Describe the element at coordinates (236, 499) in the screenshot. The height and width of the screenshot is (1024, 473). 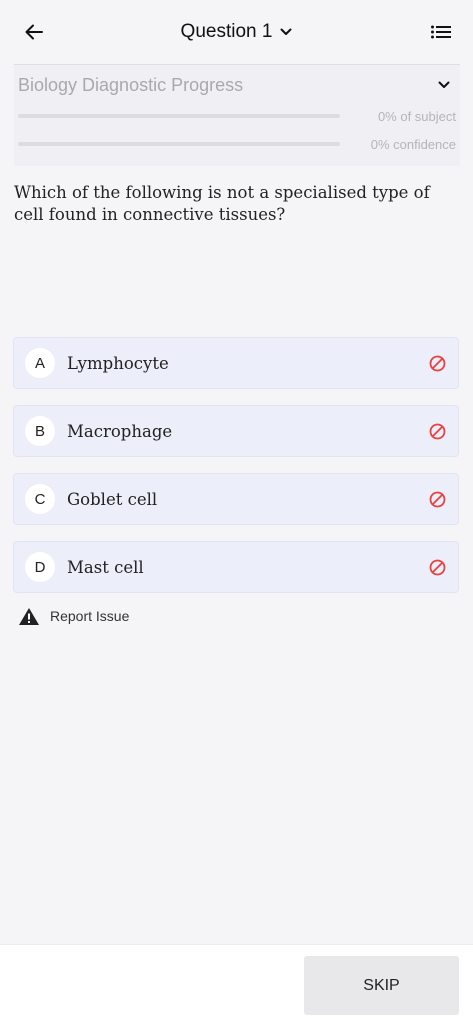
I see `answer-option-c: C Goblet cell` at that location.